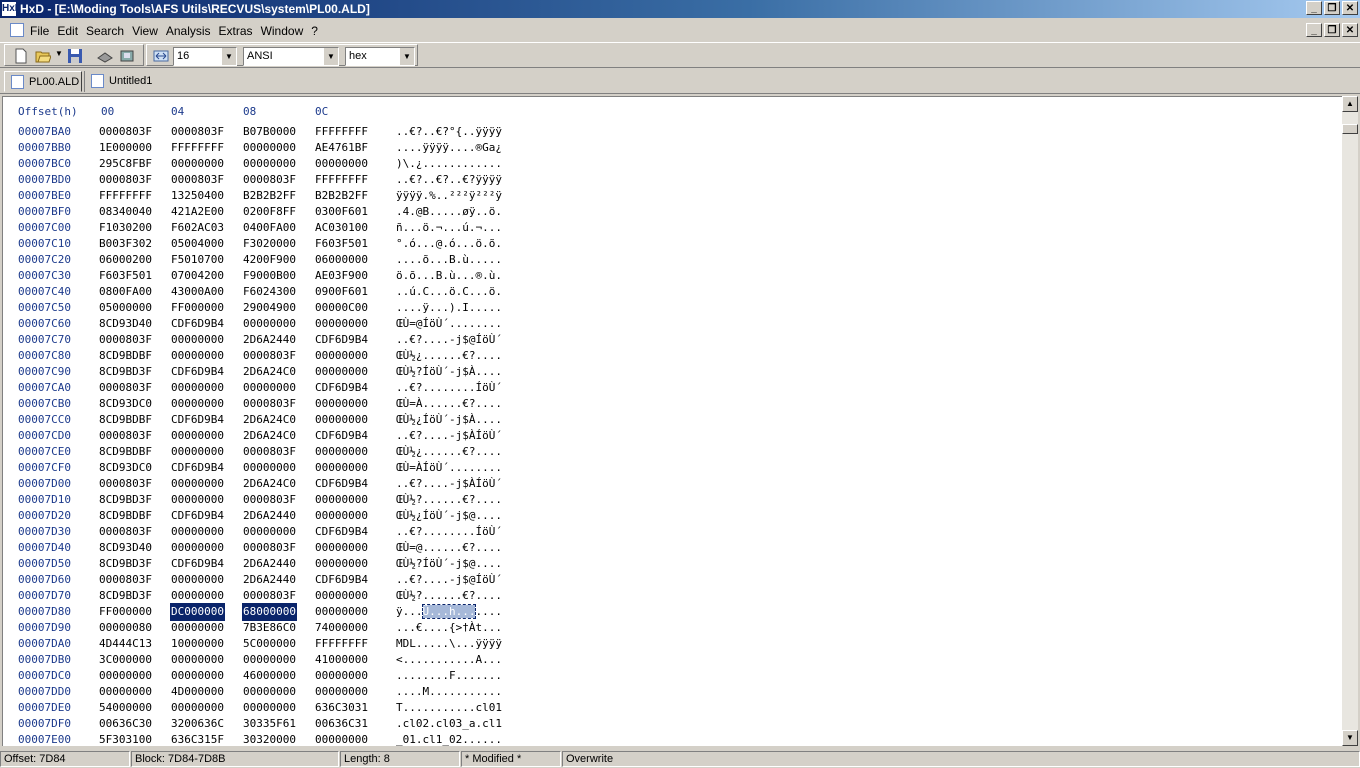 The image size is (1360, 768). Describe the element at coordinates (341, 308) in the screenshot. I see `hex-group: 00000C00` at that location.